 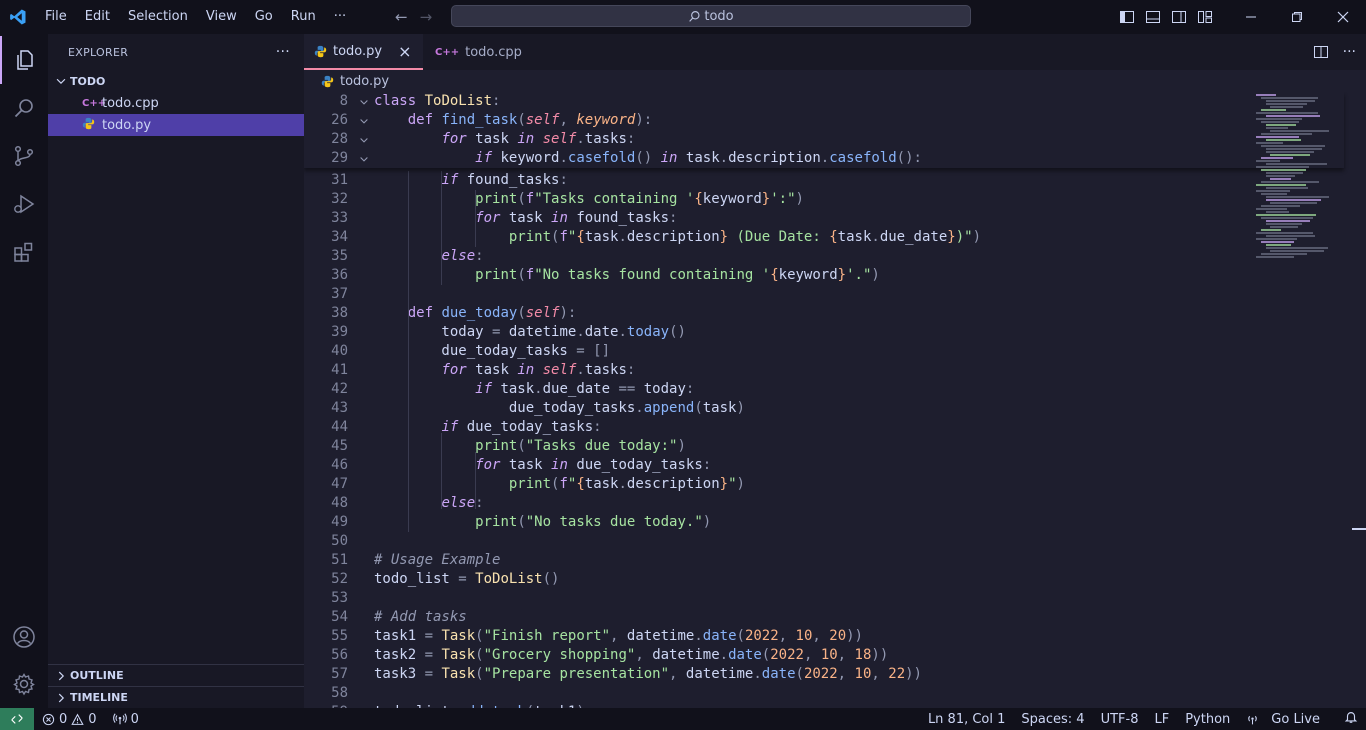 What do you see at coordinates (824, 541) in the screenshot?
I see `code-line: 50` at bounding box center [824, 541].